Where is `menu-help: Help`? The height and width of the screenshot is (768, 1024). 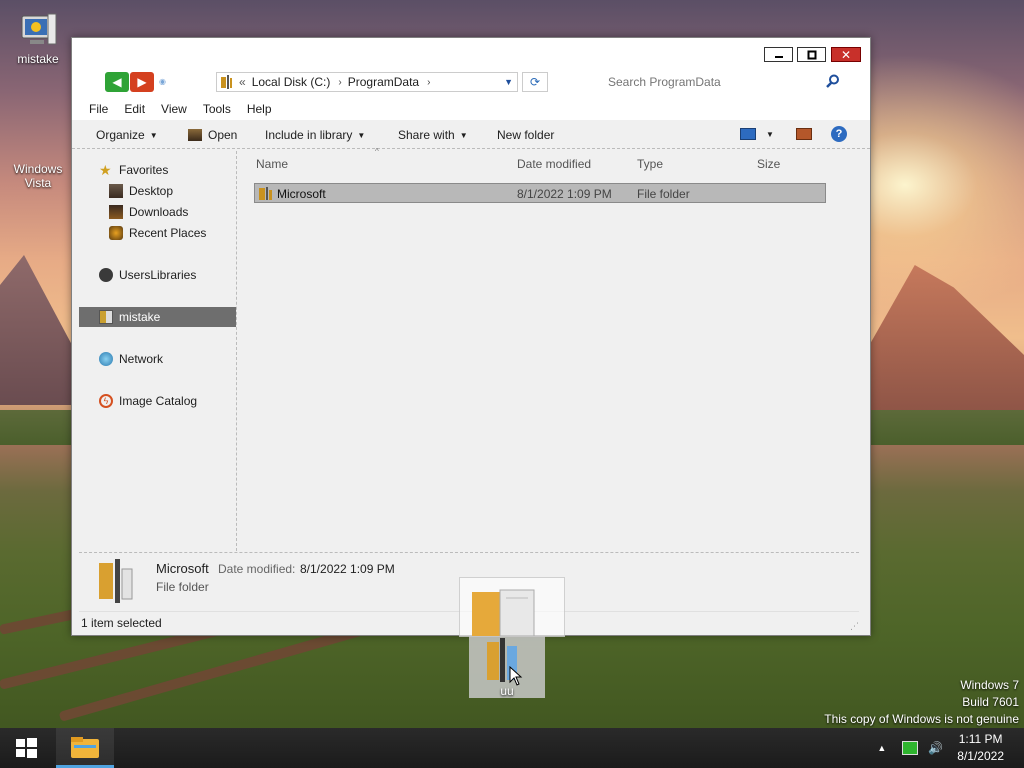 menu-help: Help is located at coordinates (259, 109).